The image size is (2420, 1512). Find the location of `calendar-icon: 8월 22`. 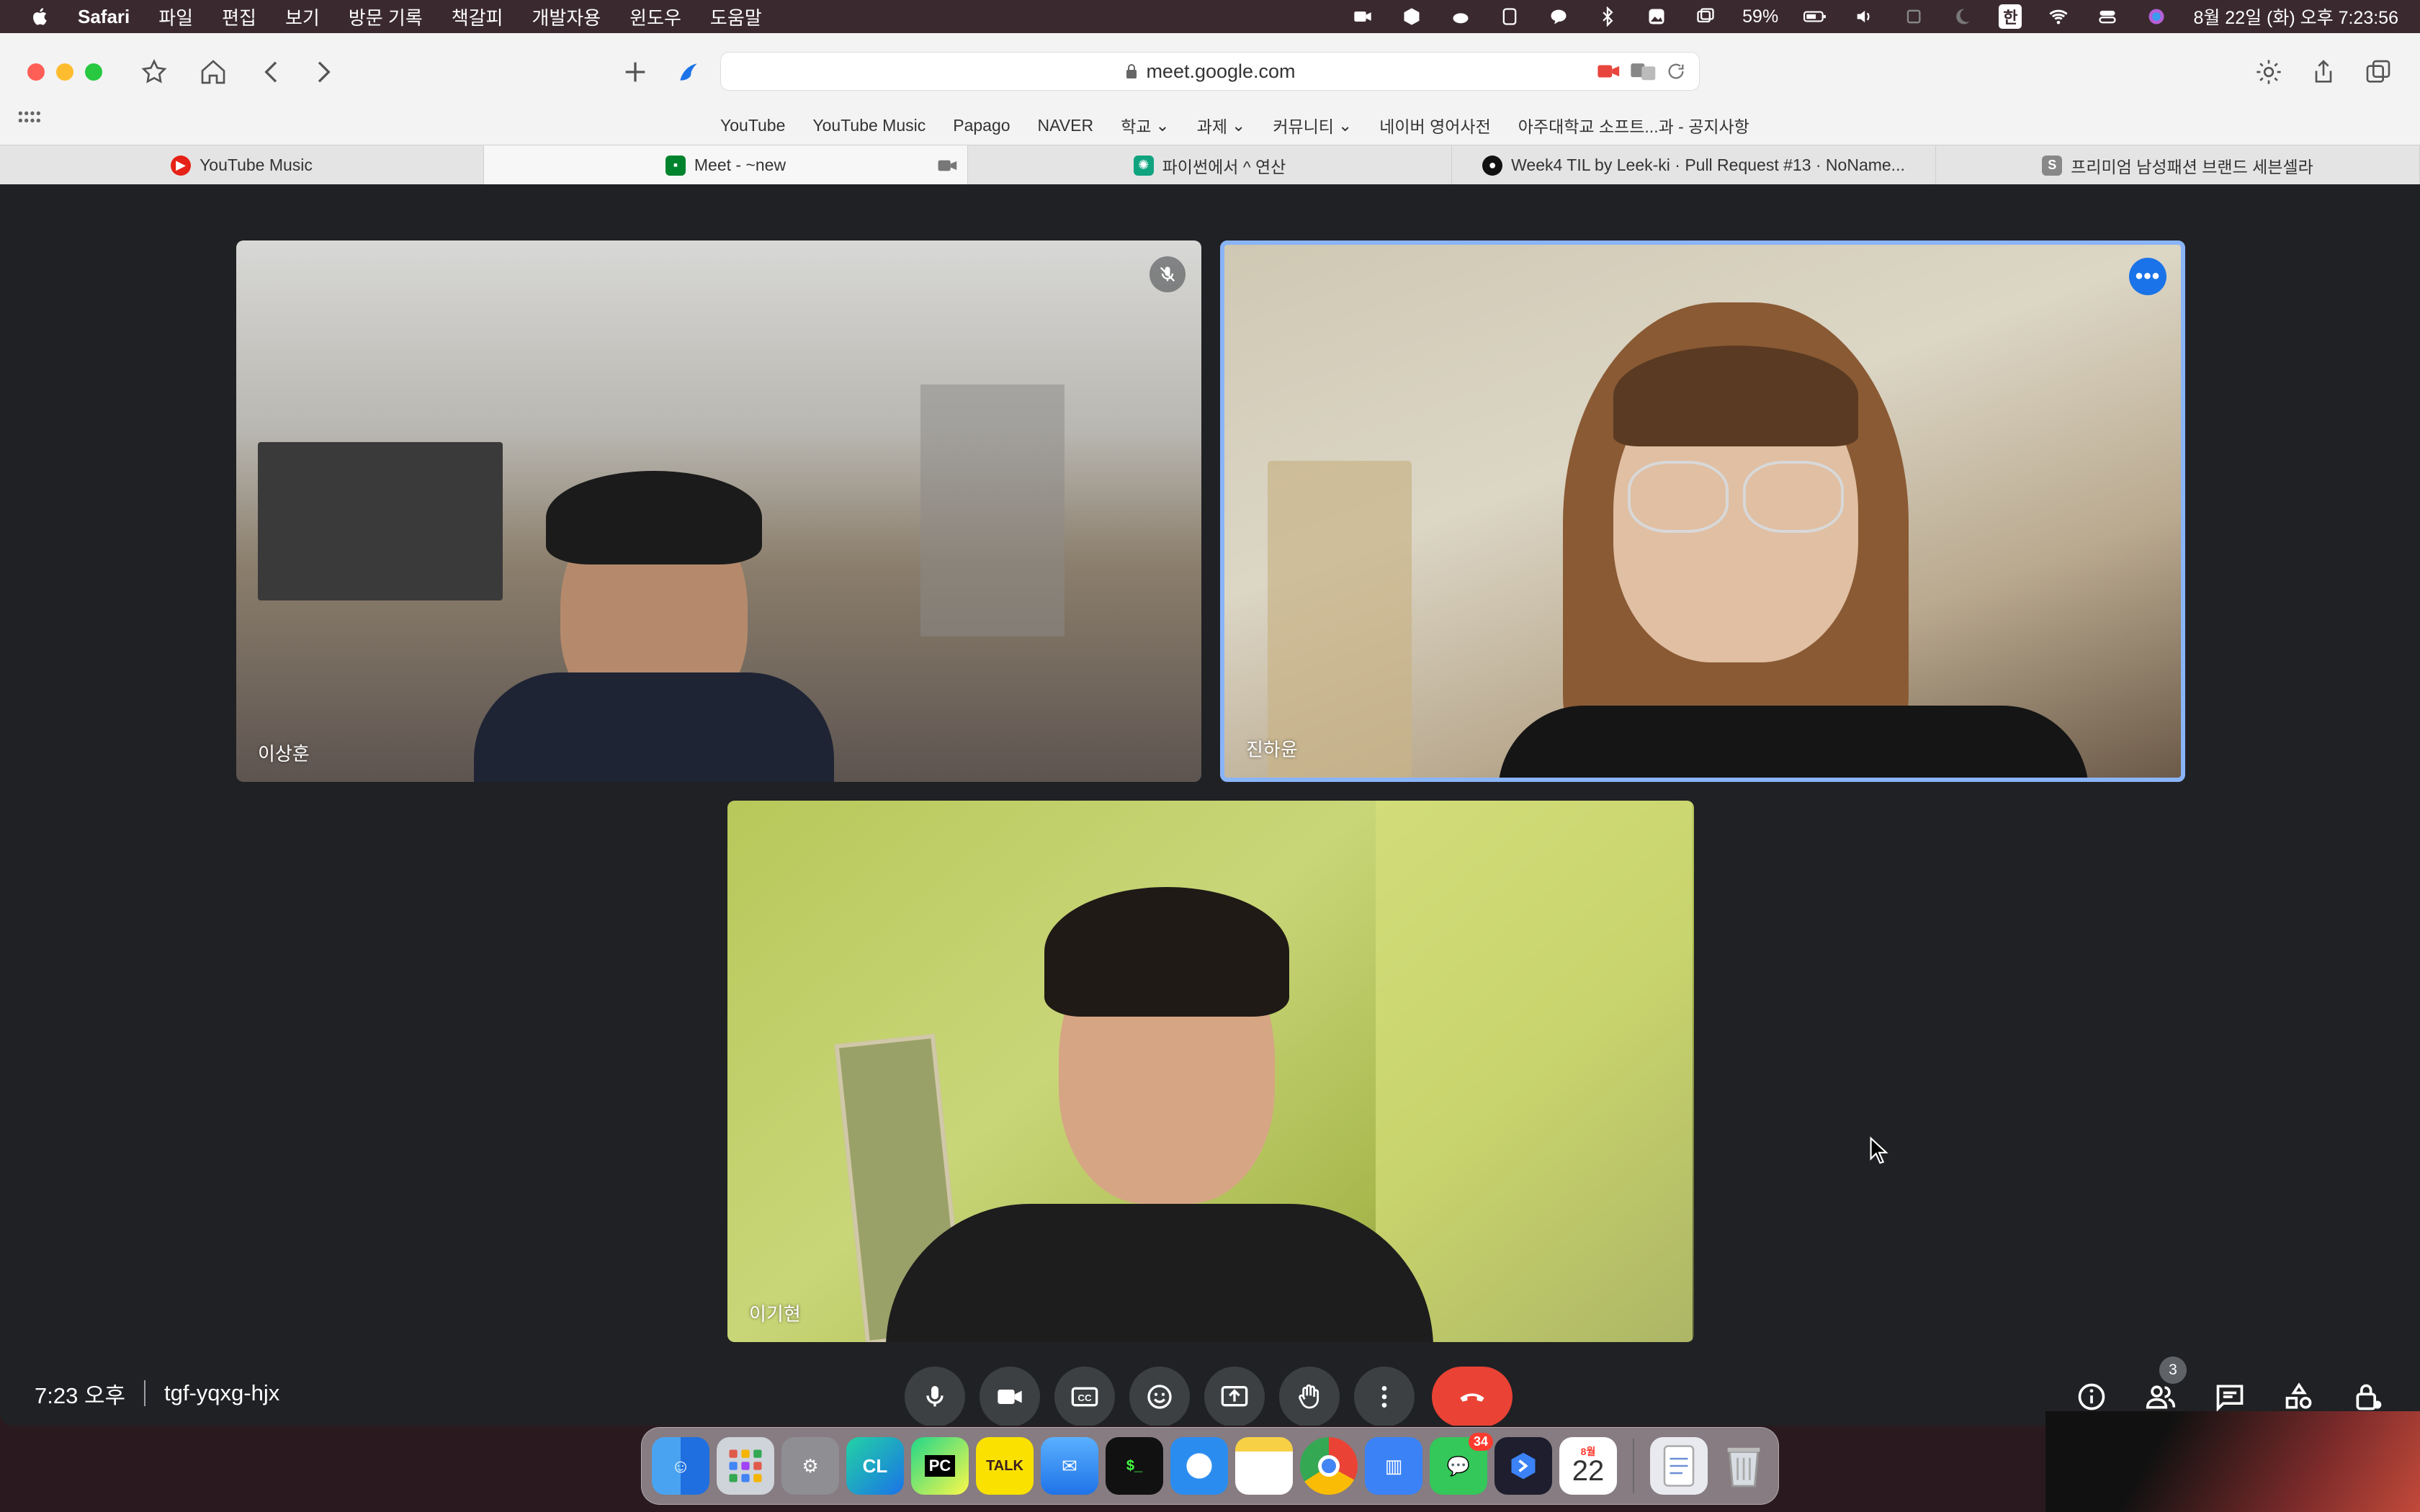

calendar-icon: 8월 22 is located at coordinates (1588, 1466).